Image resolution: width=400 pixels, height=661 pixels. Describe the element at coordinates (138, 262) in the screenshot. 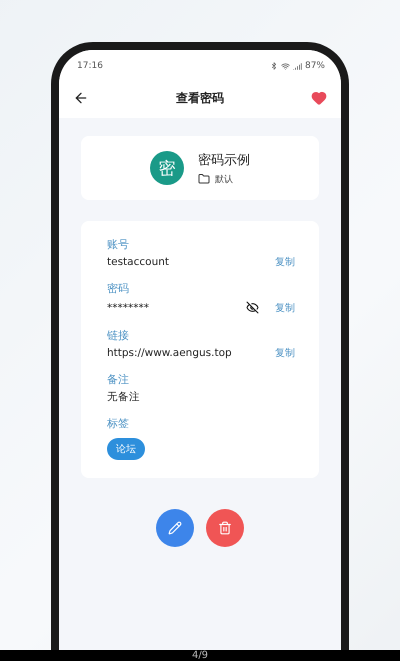

I see `field-value: testaccount` at that location.